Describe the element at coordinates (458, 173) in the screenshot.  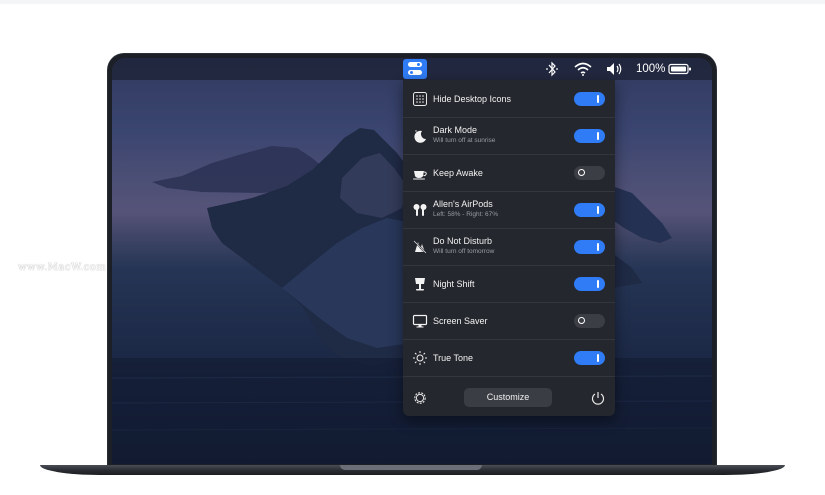
I see `toggle-label: Keep Awake` at that location.